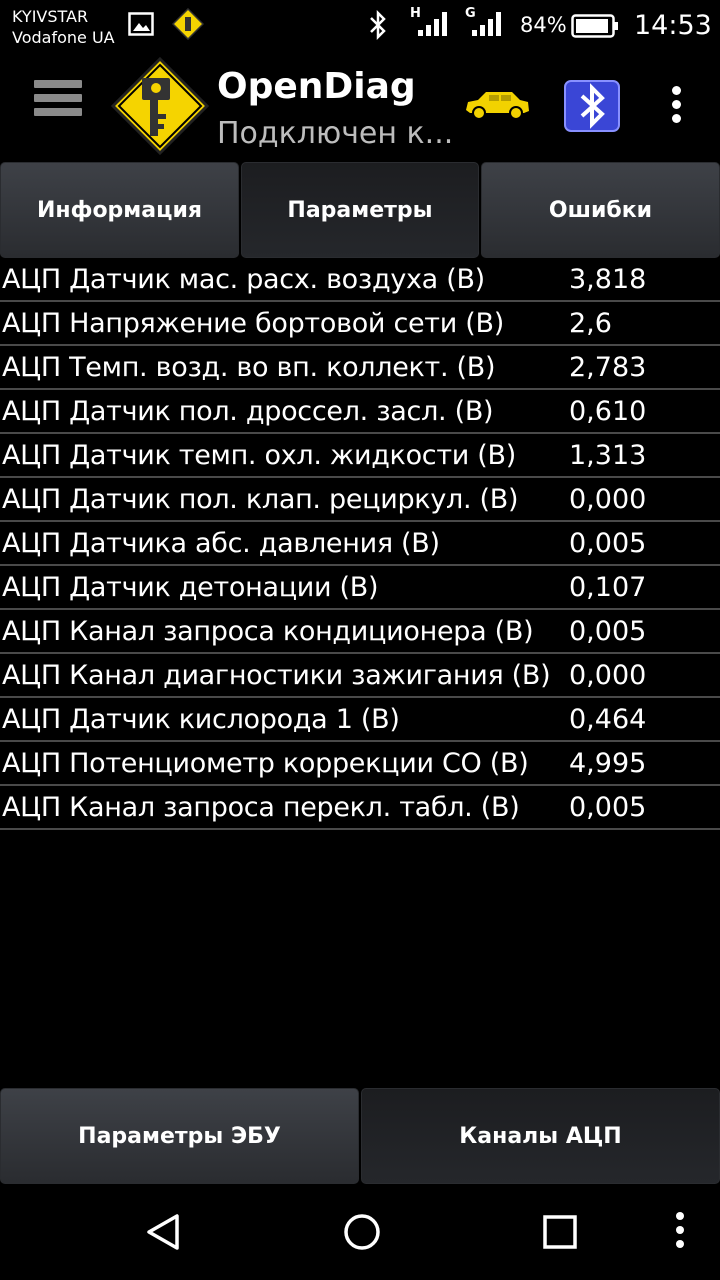  Describe the element at coordinates (201, 719) in the screenshot. I see `param-name: АЦП Датчик кислорода 1 (В)` at that location.